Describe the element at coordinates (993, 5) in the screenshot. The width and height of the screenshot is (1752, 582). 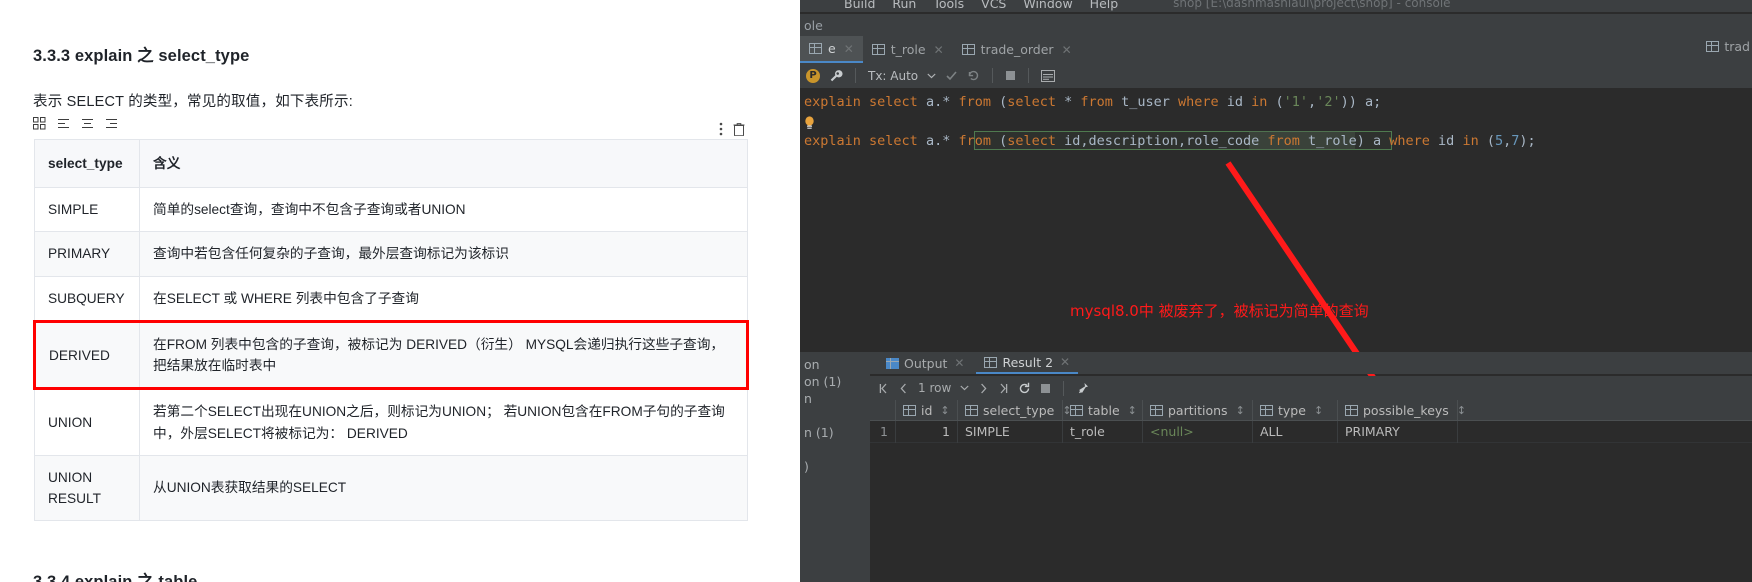
I see `menu-item-vcs: VCS` at that location.